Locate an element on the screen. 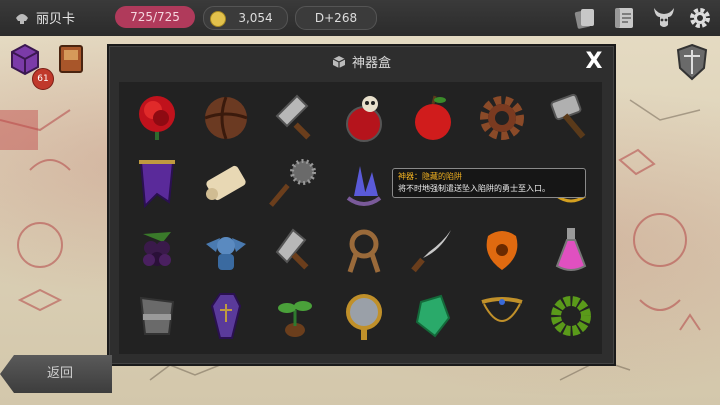 This screenshot has height=405, width=720. item-hand-mirror is located at coordinates (364, 316).